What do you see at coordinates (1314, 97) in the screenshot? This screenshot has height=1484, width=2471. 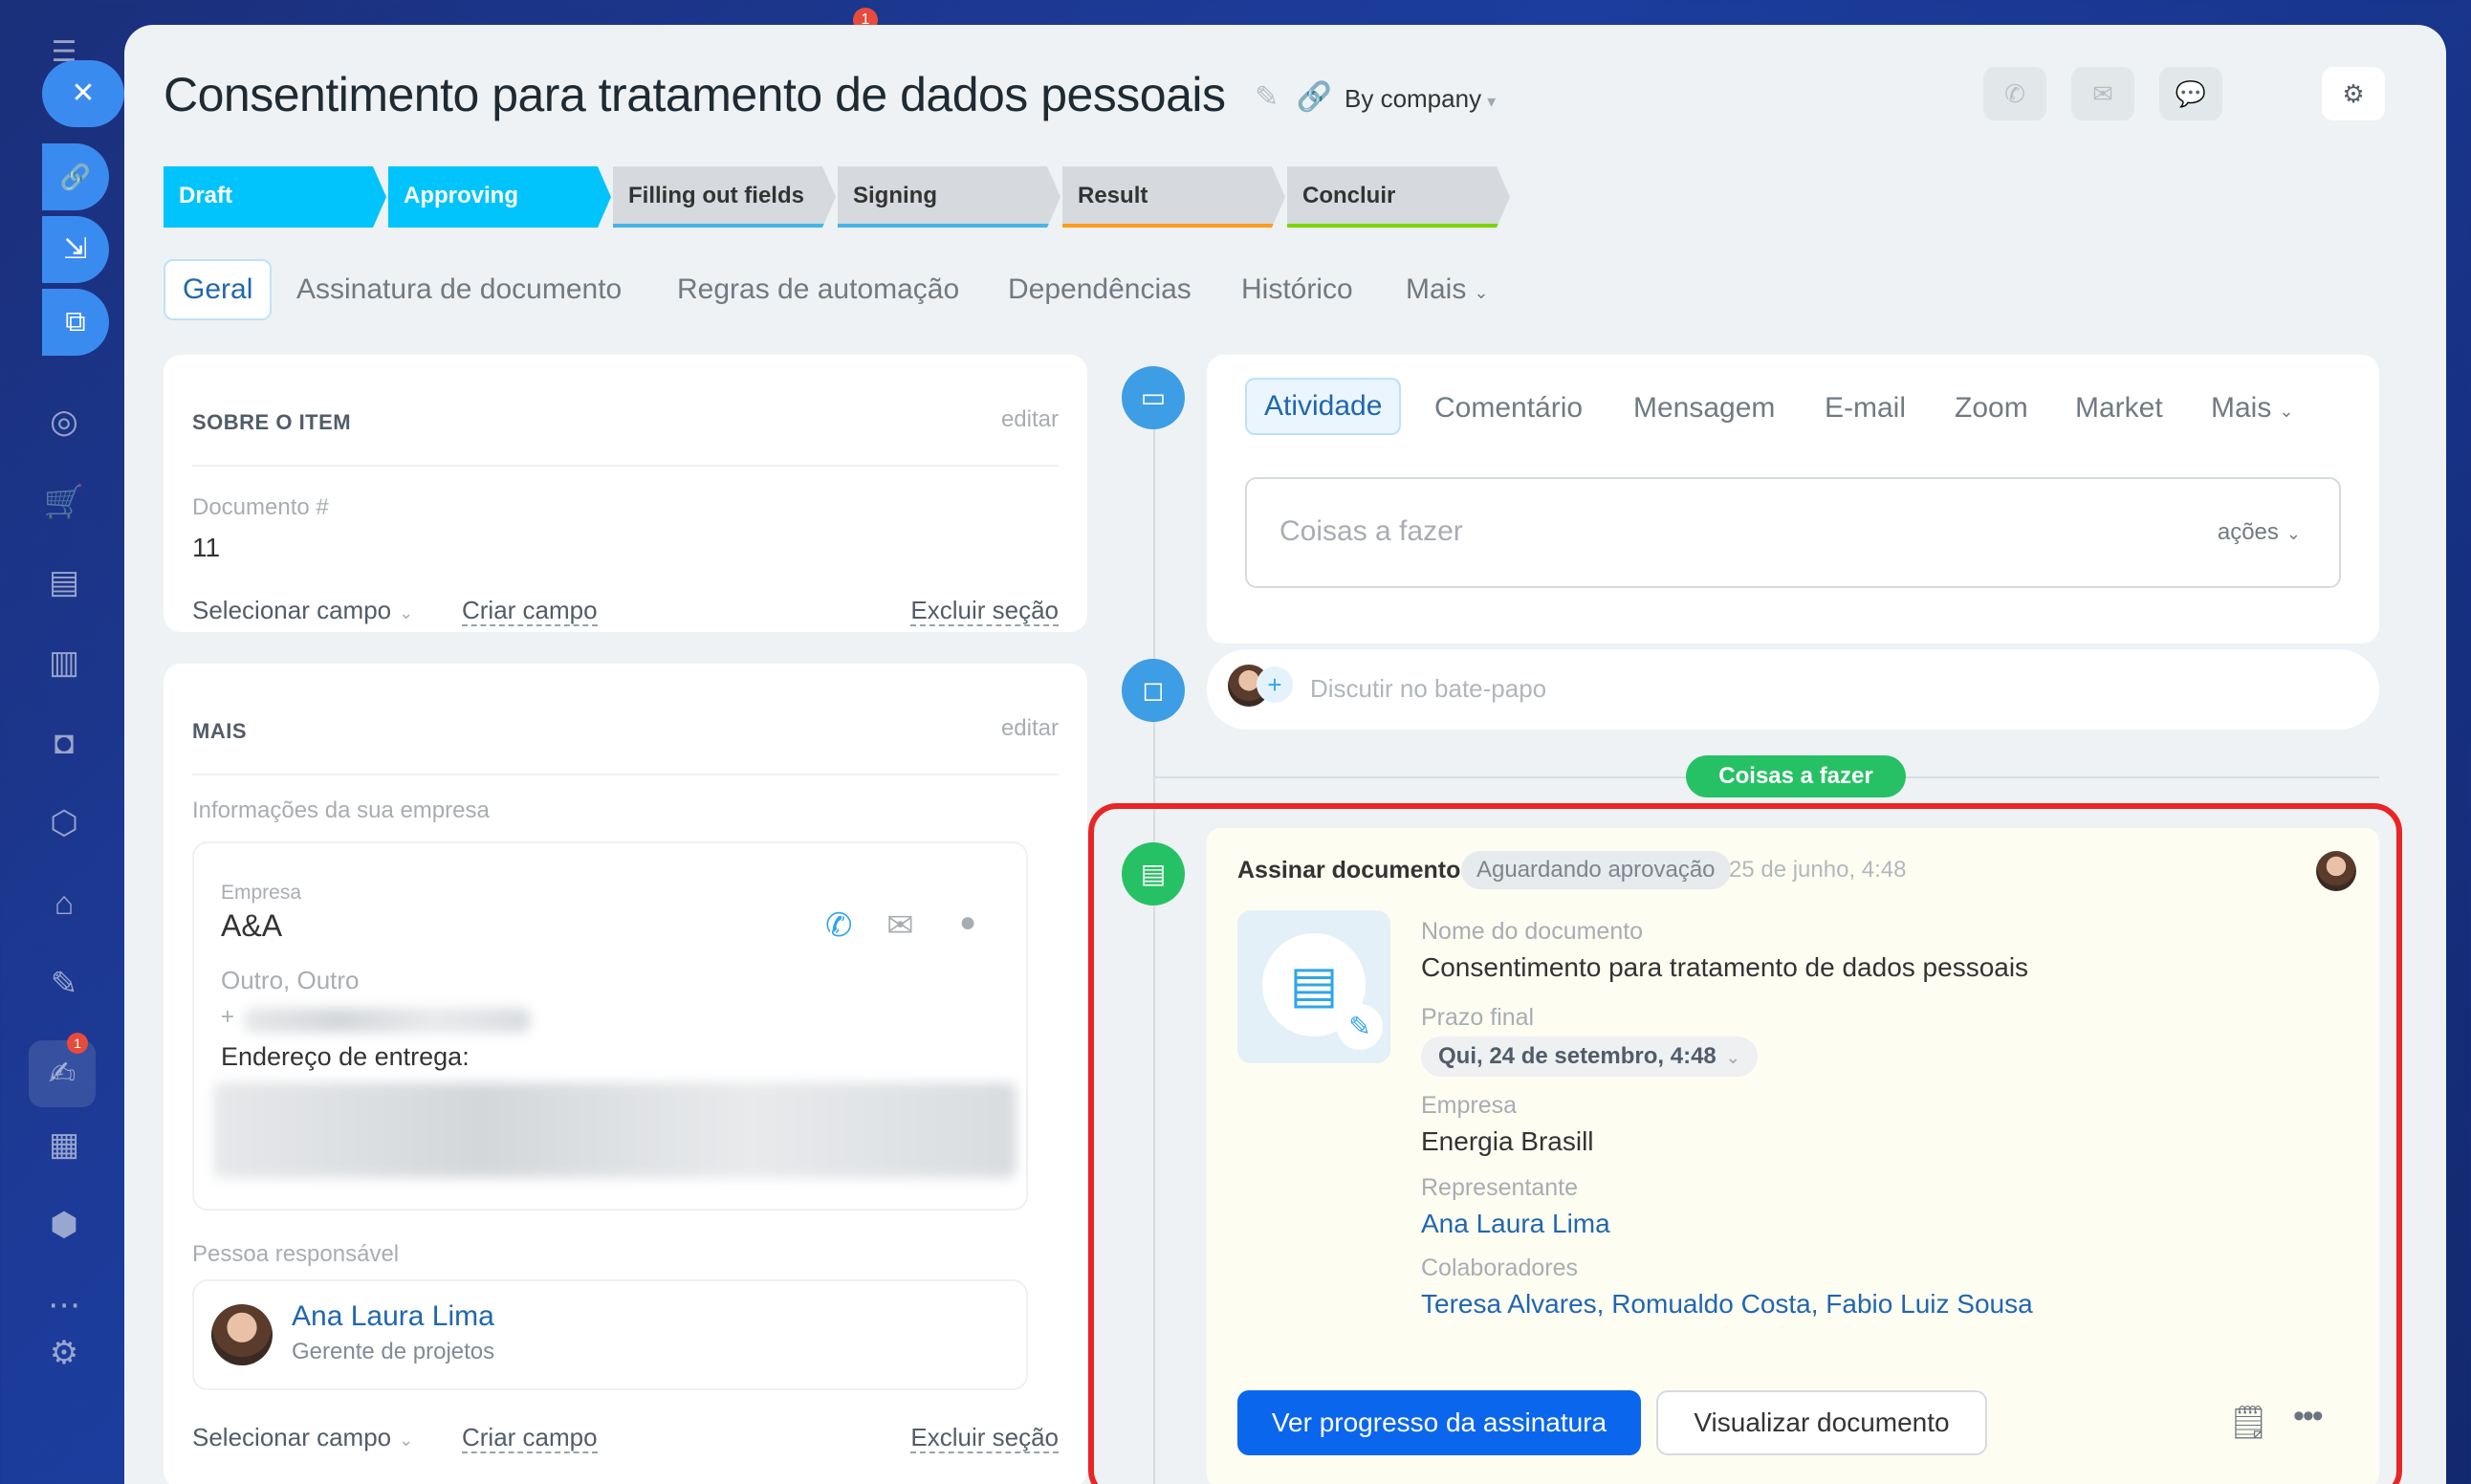 I see `copy-link-icon: 🔗` at bounding box center [1314, 97].